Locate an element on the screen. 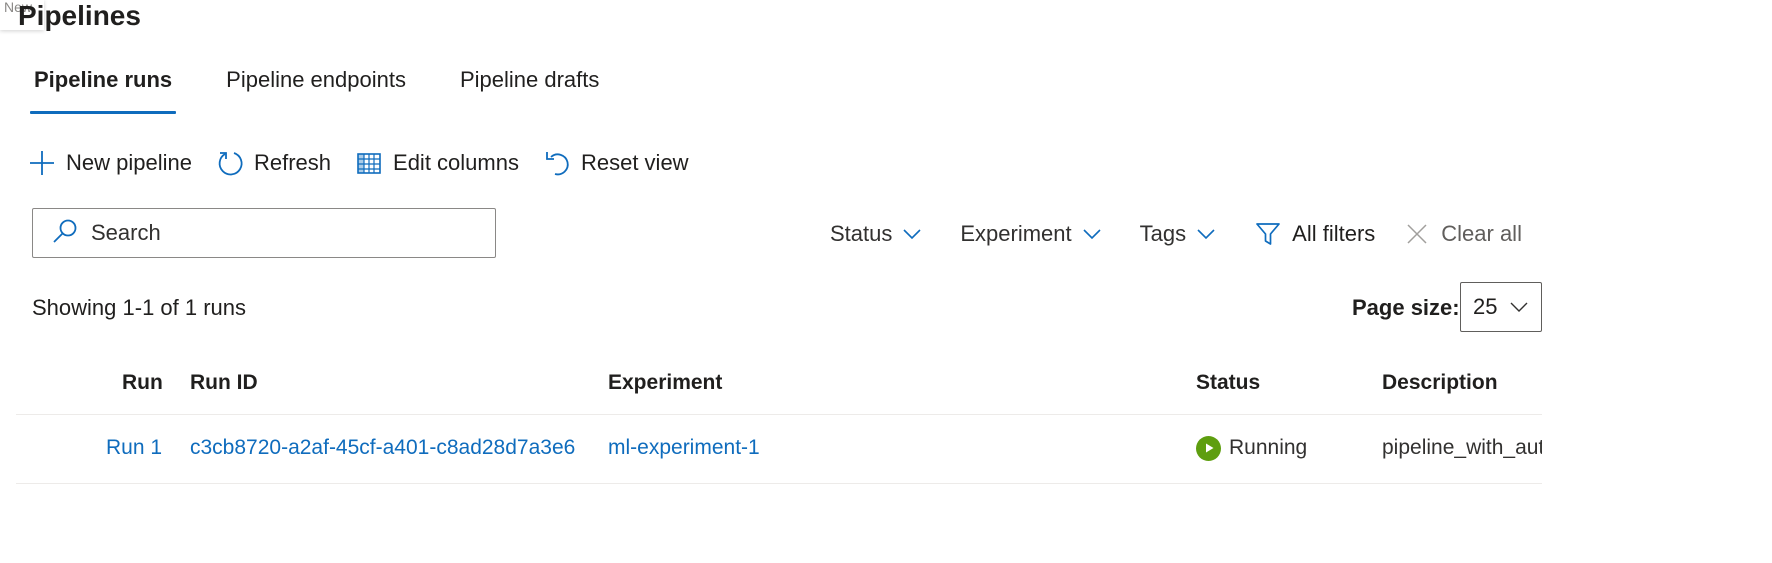 The image size is (1772, 563). search-icon is located at coordinates (65, 233).